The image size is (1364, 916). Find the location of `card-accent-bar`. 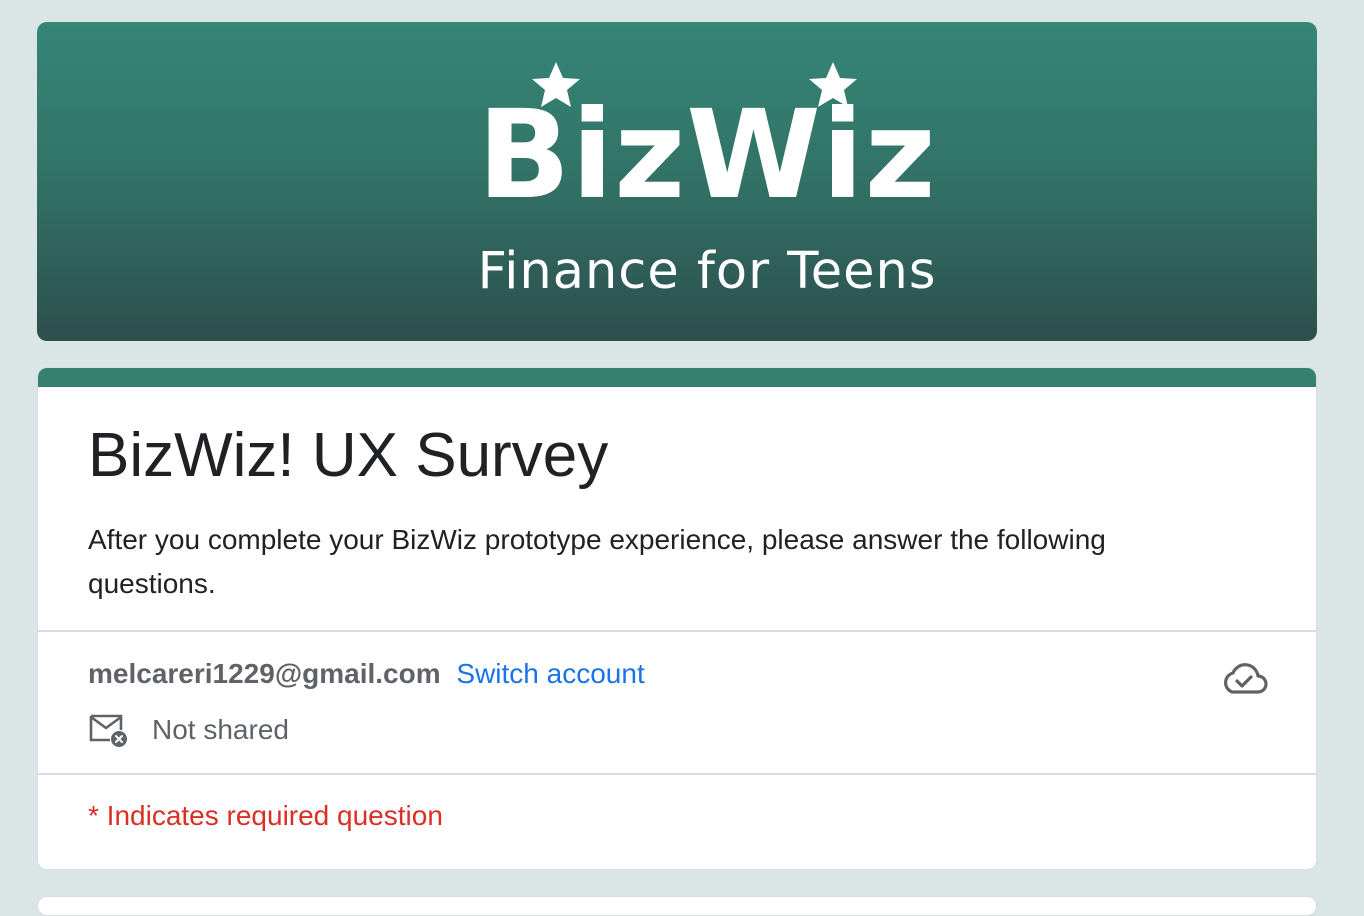

card-accent-bar is located at coordinates (677, 377).